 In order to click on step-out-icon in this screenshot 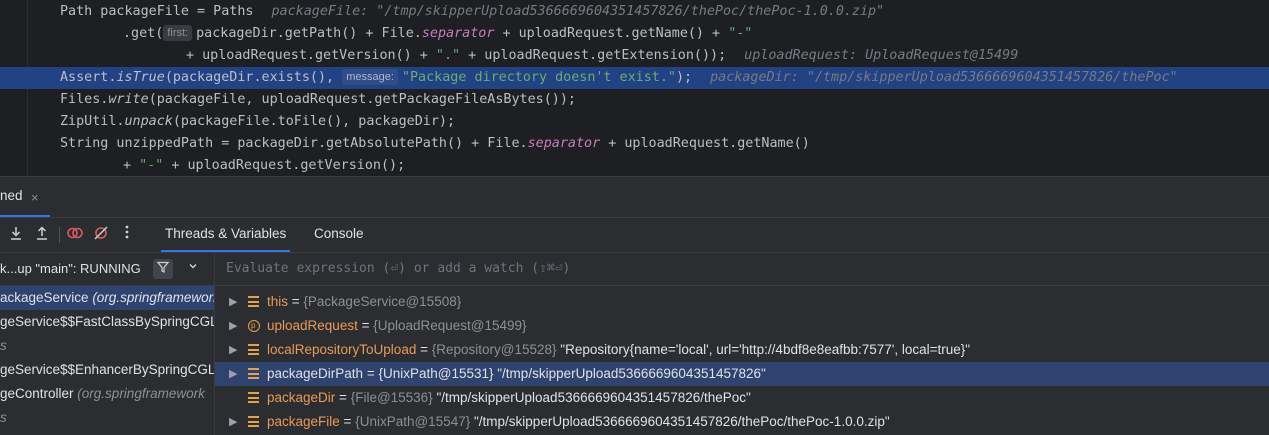, I will do `click(42, 235)`.